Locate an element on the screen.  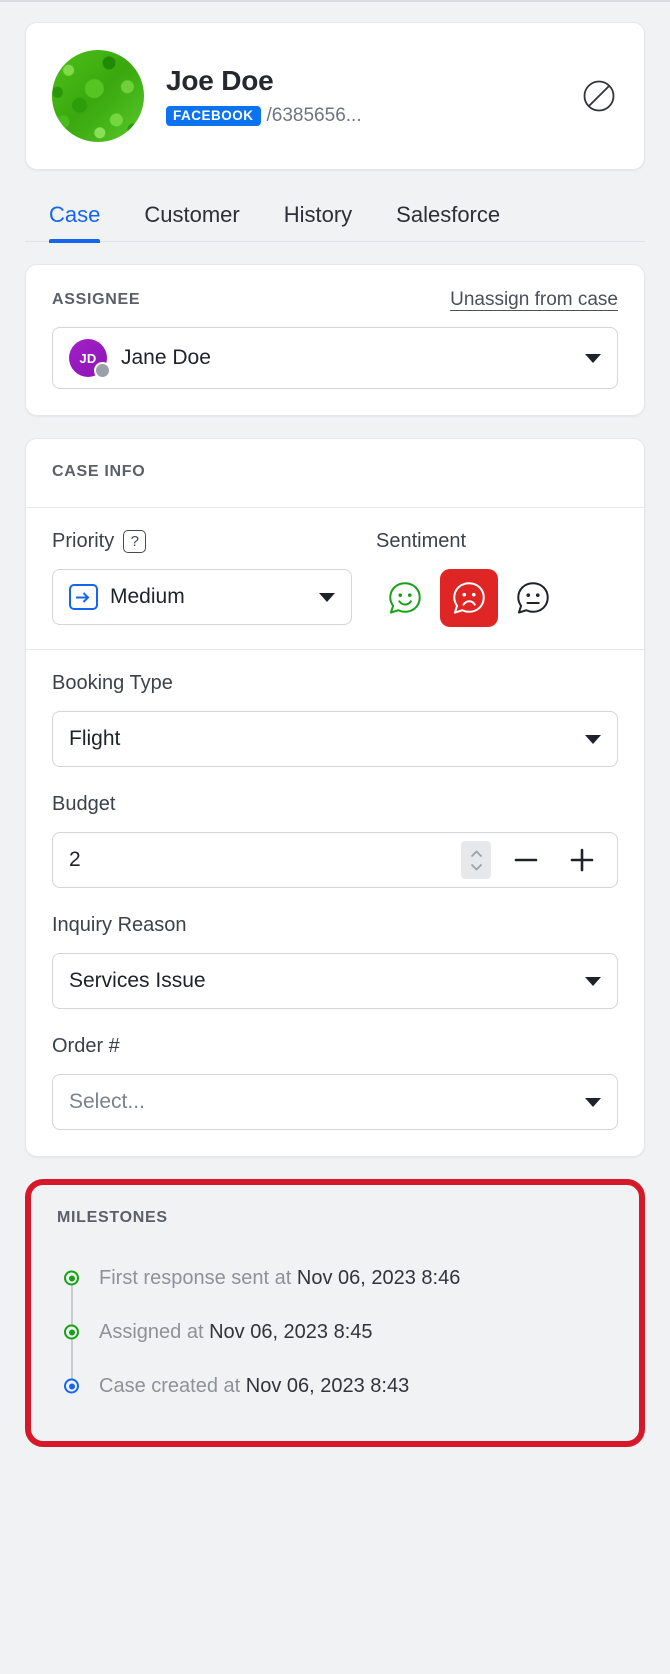
budget-input is located at coordinates (265, 860).